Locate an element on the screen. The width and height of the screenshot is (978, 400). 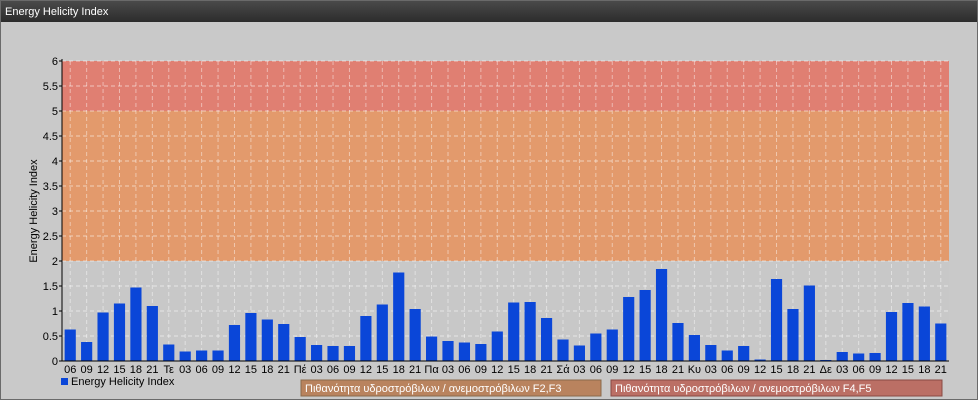
x-tick-label: Σά is located at coordinates (563, 370).